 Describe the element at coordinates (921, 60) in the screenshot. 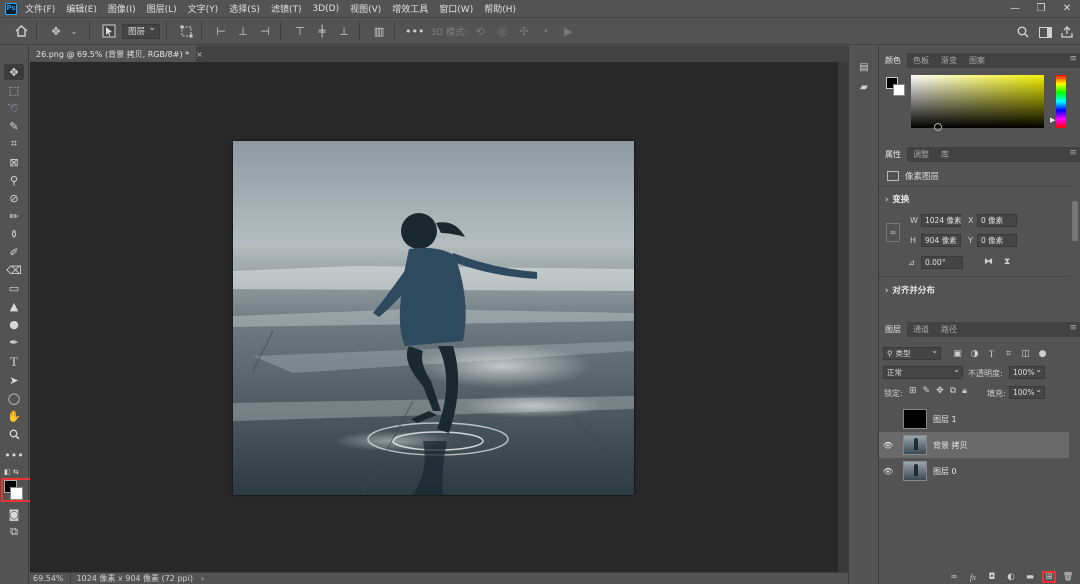

I see `tab-swatches: 色板` at that location.